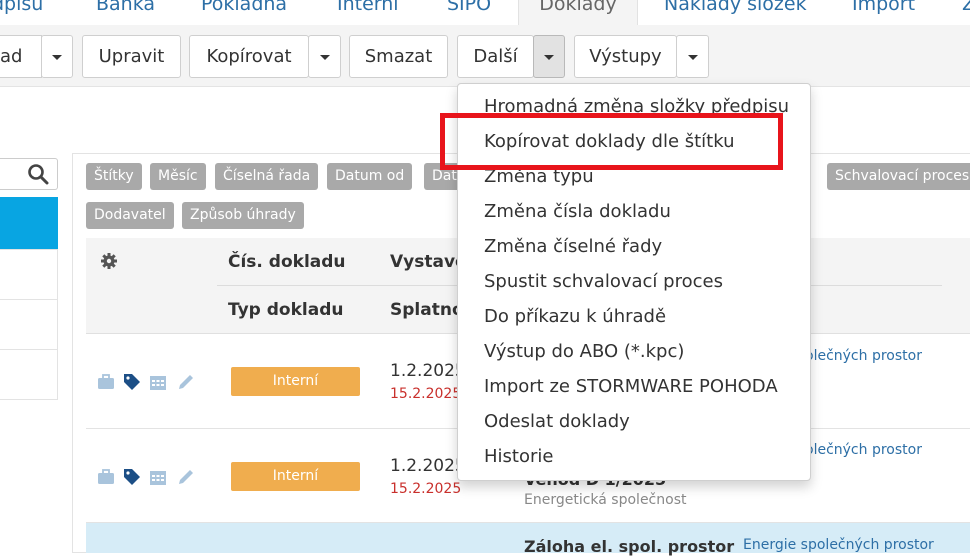  Describe the element at coordinates (575, 316) in the screenshot. I see `menu-item-payment-order: Do příkazu k úhradě` at that location.